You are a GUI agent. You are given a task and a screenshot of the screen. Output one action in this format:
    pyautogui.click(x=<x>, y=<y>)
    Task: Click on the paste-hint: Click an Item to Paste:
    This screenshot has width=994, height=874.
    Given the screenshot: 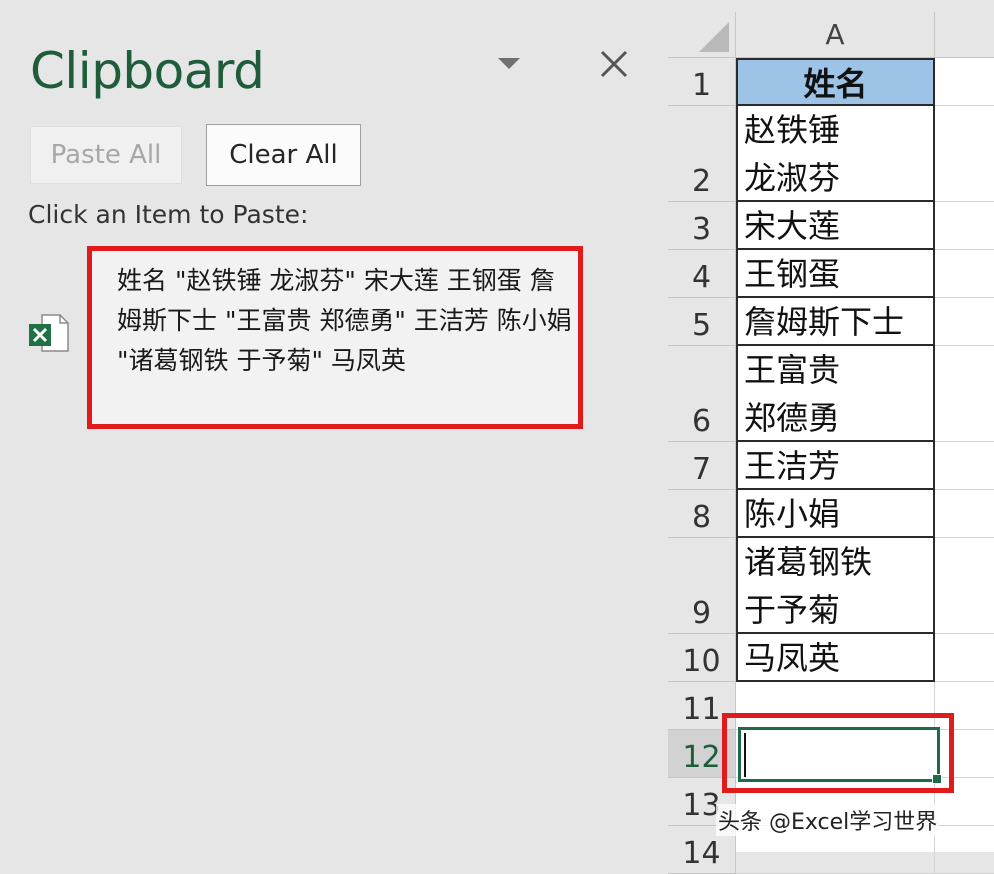 What is the action you would take?
    pyautogui.click(x=168, y=214)
    